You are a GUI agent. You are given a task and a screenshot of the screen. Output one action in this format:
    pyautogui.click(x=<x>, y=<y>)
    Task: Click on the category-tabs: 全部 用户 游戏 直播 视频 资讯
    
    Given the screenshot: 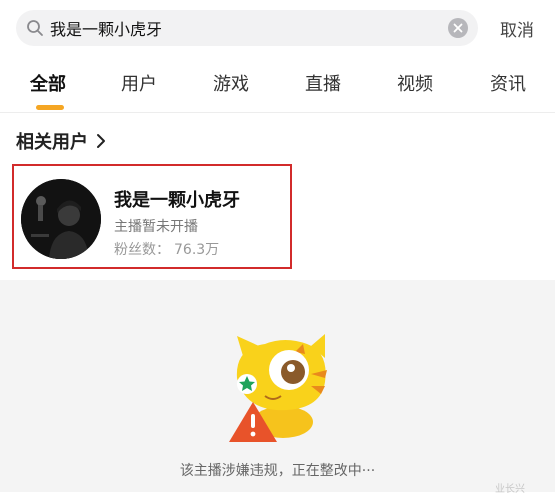 What is the action you would take?
    pyautogui.click(x=277, y=87)
    